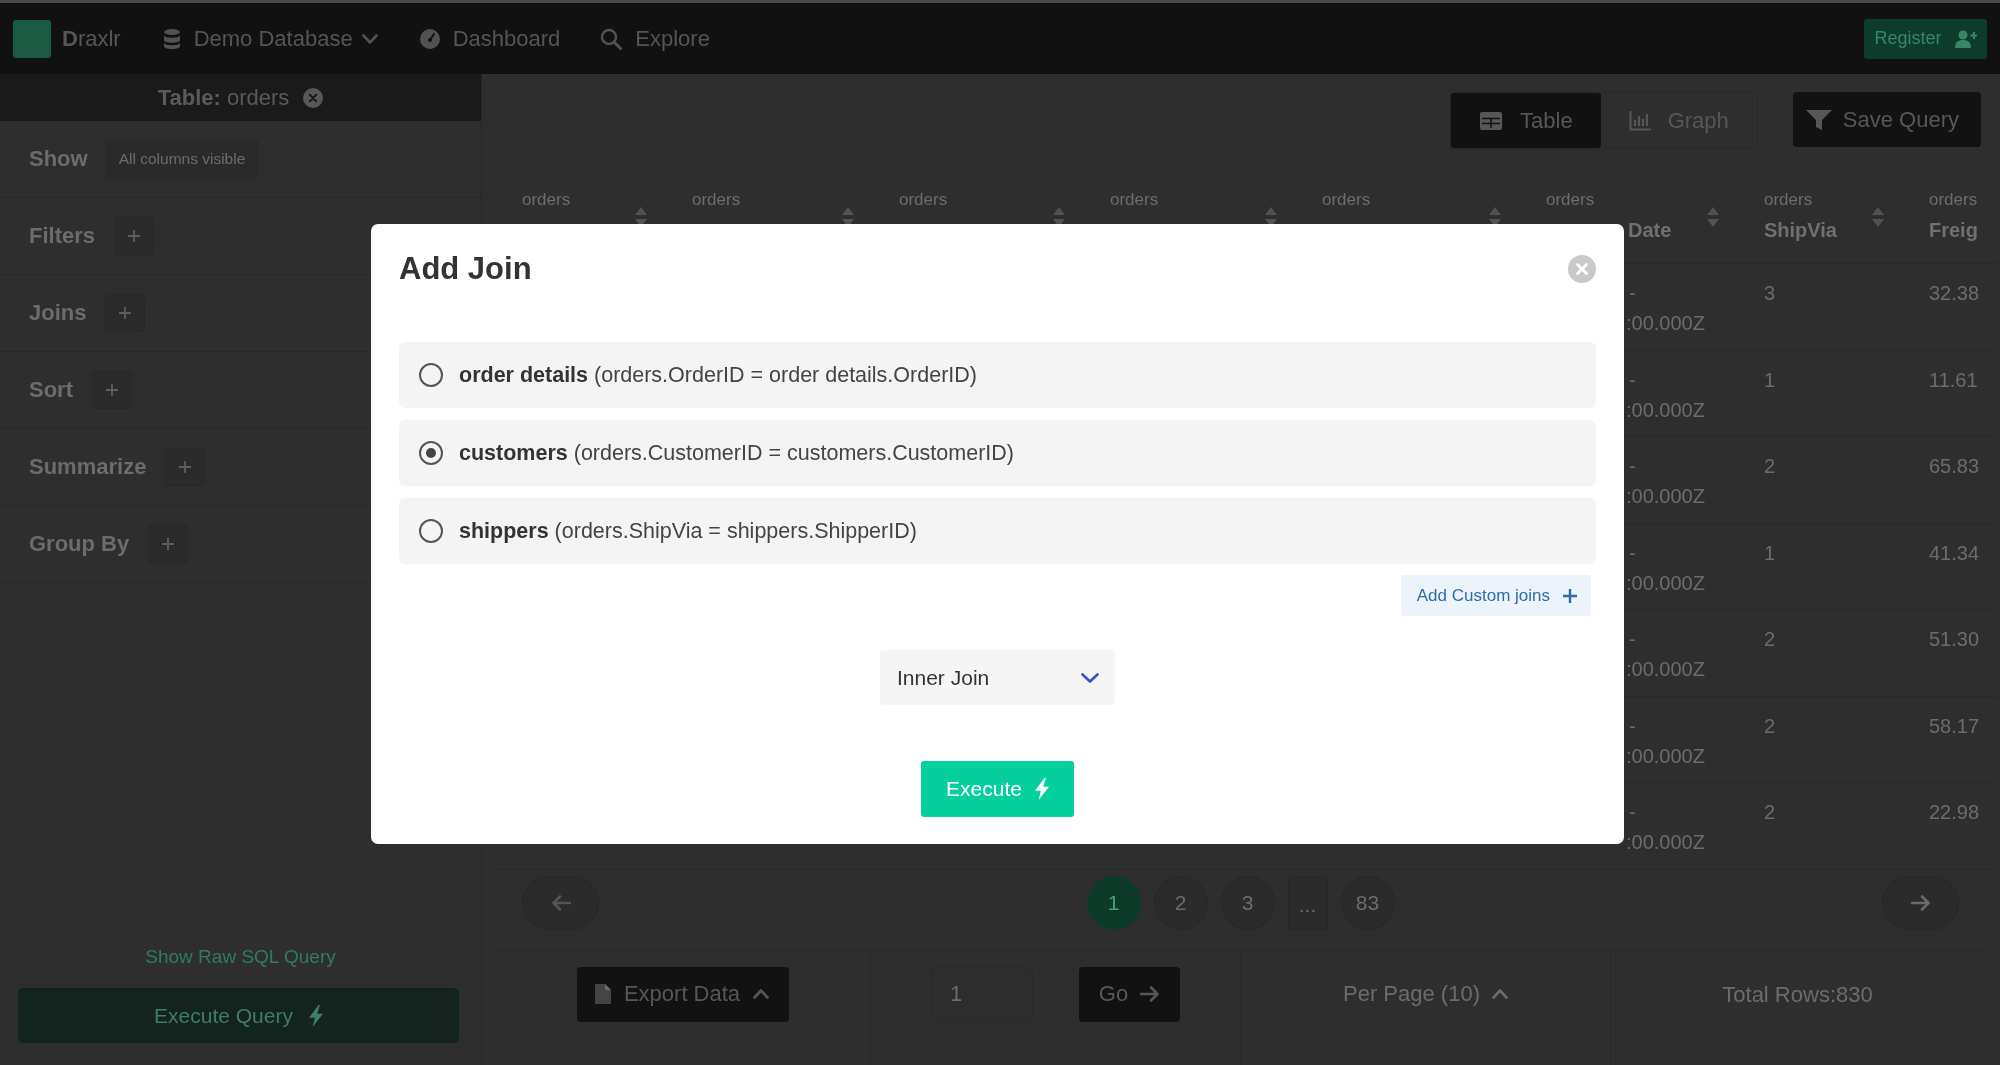  I want to click on brand-name: Draxlr, so click(91, 38).